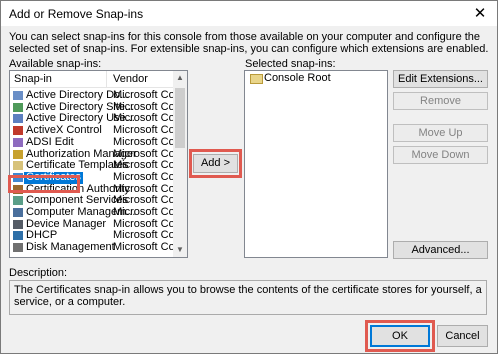 Image resolution: width=498 pixels, height=354 pixels. I want to click on snapin-name: ADSI Edit, so click(50, 141).